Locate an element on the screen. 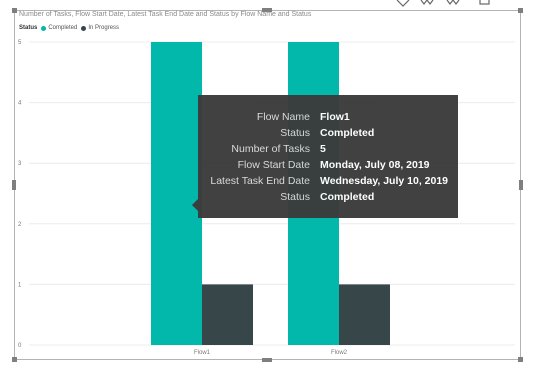 This screenshot has height=381, width=541. tooltip-row: Number of Tasks 5 is located at coordinates (328, 151).